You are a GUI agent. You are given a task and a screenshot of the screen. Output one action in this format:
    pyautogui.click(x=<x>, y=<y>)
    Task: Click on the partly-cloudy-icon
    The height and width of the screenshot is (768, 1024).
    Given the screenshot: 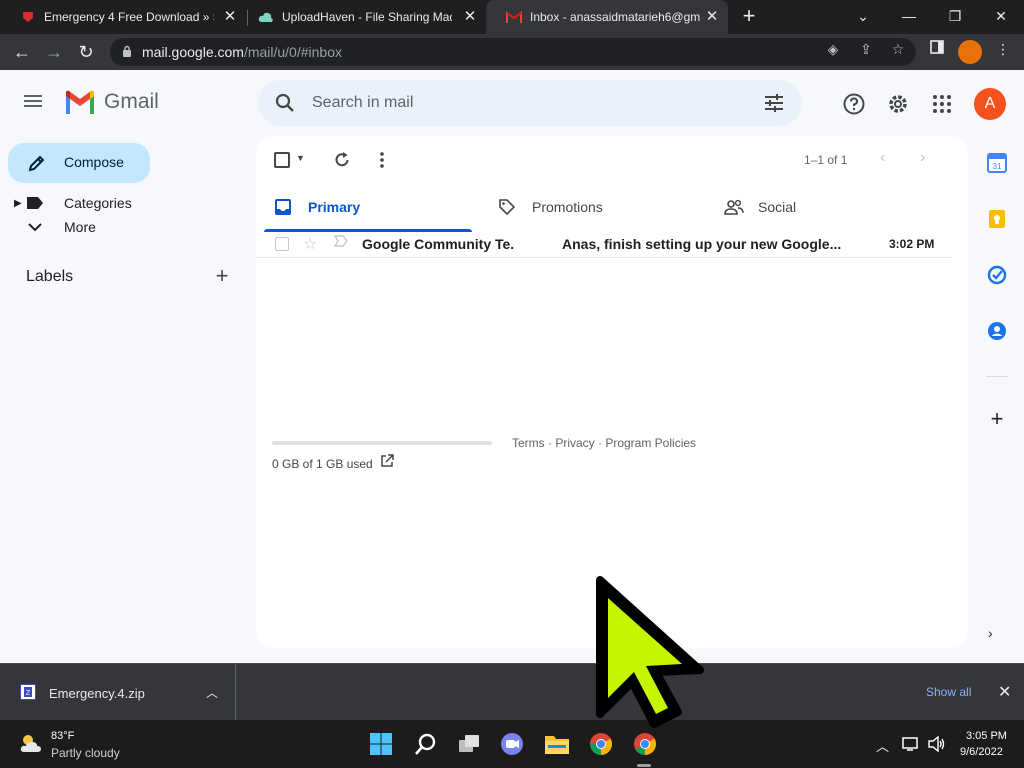 What is the action you would take?
    pyautogui.click(x=31, y=744)
    